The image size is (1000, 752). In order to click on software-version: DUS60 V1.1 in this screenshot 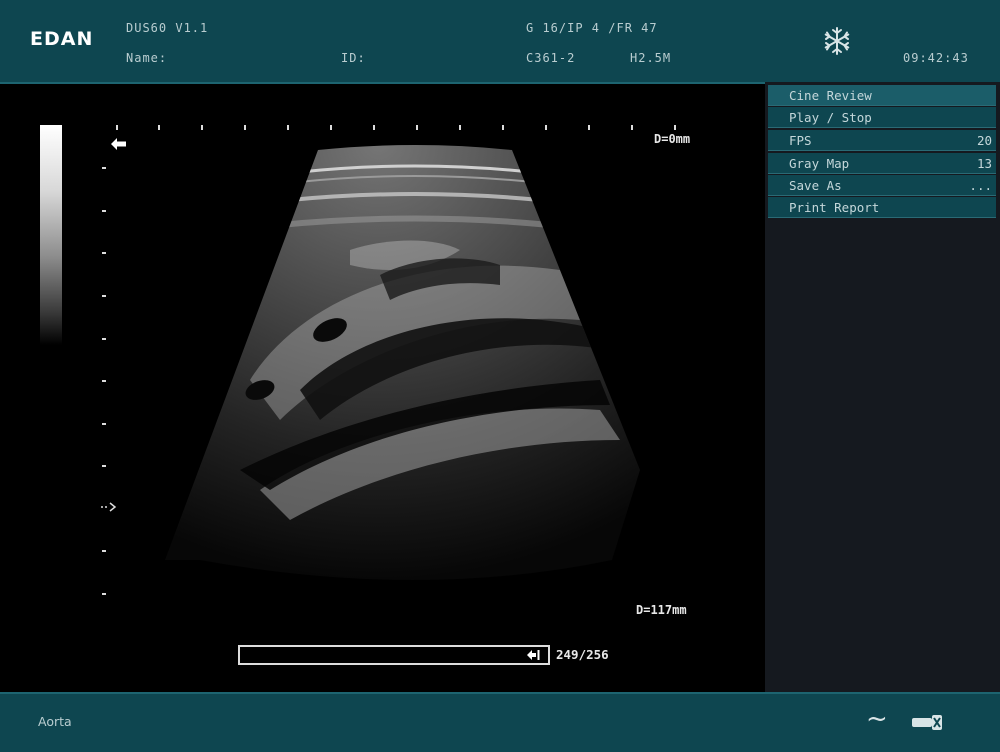, I will do `click(167, 28)`.